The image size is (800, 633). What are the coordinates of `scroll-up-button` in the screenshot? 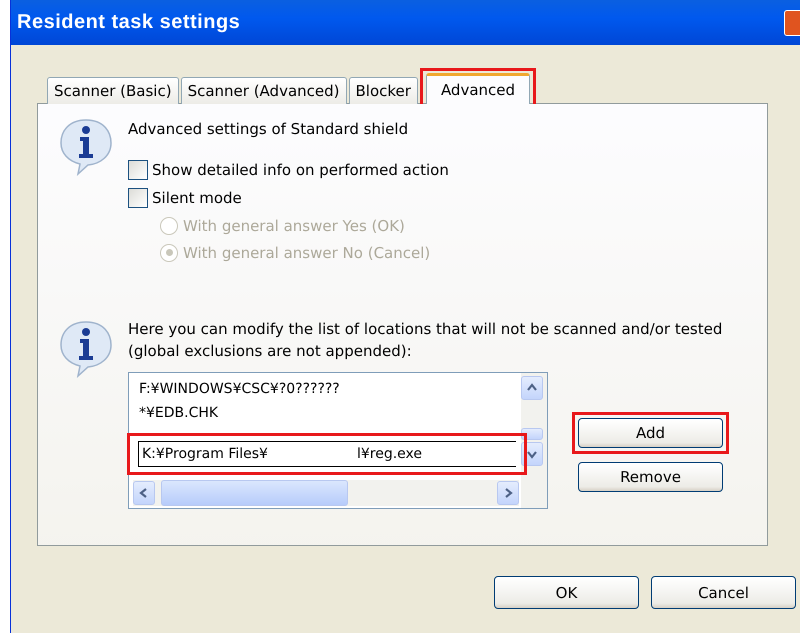 It's located at (532, 388).